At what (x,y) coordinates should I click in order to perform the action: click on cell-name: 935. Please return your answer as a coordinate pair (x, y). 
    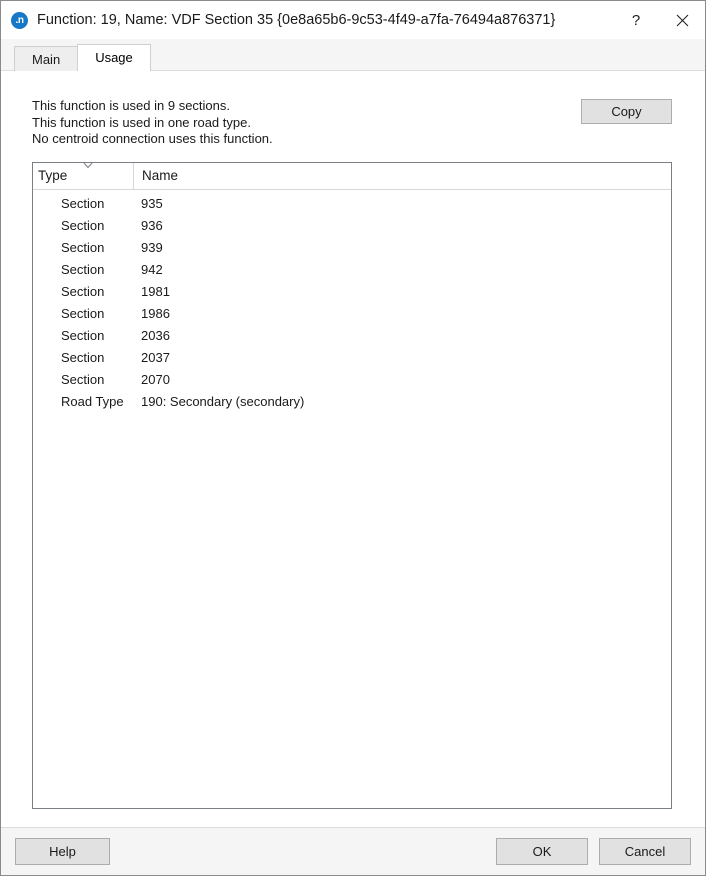
    Looking at the image, I should click on (152, 203).